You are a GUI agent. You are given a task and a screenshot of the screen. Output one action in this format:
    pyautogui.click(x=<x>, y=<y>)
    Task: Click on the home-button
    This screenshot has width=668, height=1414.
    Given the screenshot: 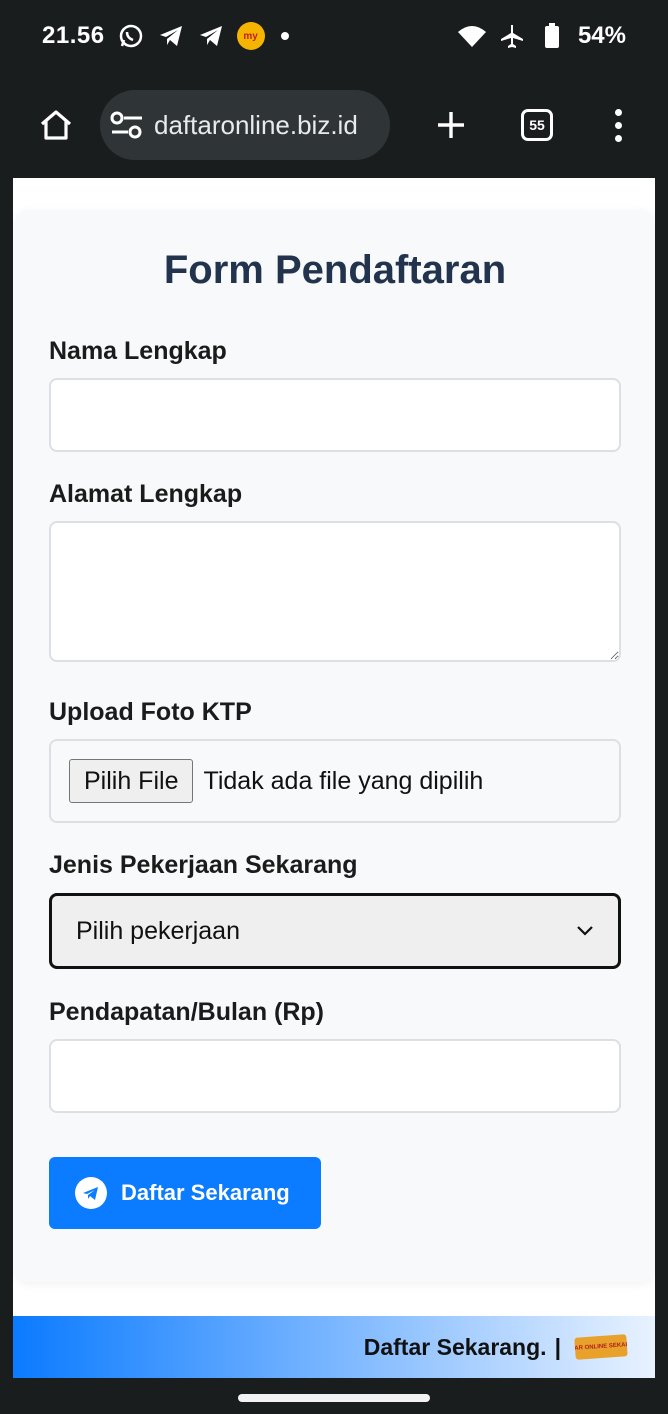 What is the action you would take?
    pyautogui.click(x=56, y=125)
    